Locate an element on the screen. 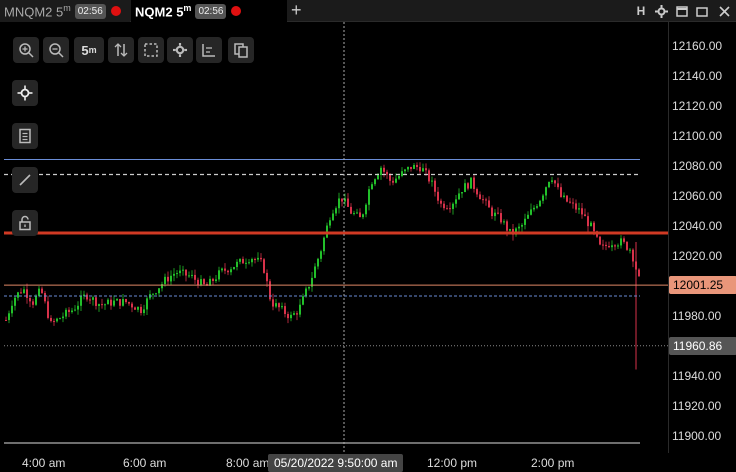 The image size is (736, 472). x-label: 2:00 pm is located at coordinates (553, 463).